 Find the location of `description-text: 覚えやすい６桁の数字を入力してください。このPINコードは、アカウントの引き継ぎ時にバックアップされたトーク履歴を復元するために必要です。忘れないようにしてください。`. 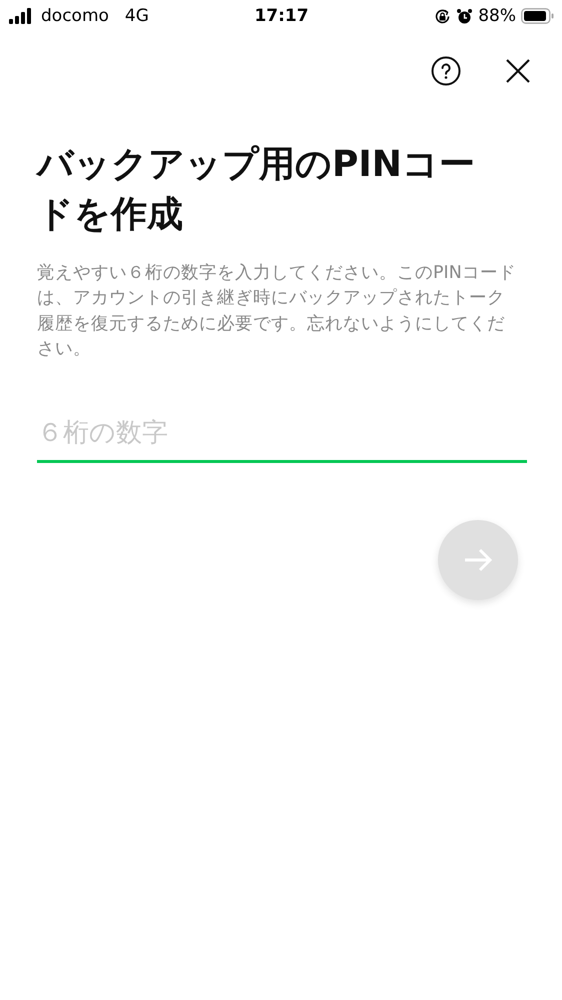

description-text: 覚えやすい６桁の数字を入力してください。このPINコードは、アカウントの引き継ぎ時にバックアップされたトーク履歴を復元するために必要です。忘れないようにしてください。 is located at coordinates (277, 311).